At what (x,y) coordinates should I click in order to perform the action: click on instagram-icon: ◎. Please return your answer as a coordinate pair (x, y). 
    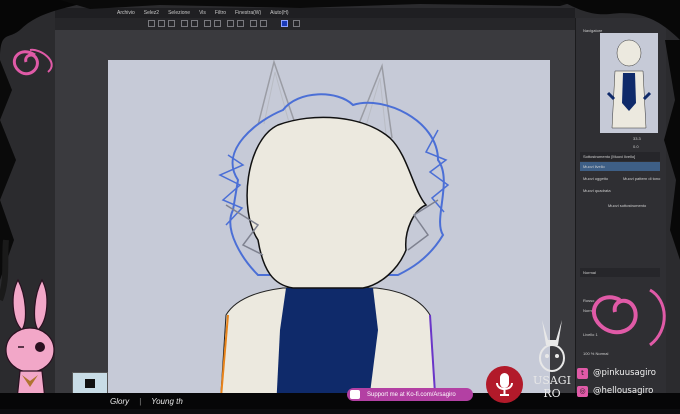
    Looking at the image, I should click on (582, 391).